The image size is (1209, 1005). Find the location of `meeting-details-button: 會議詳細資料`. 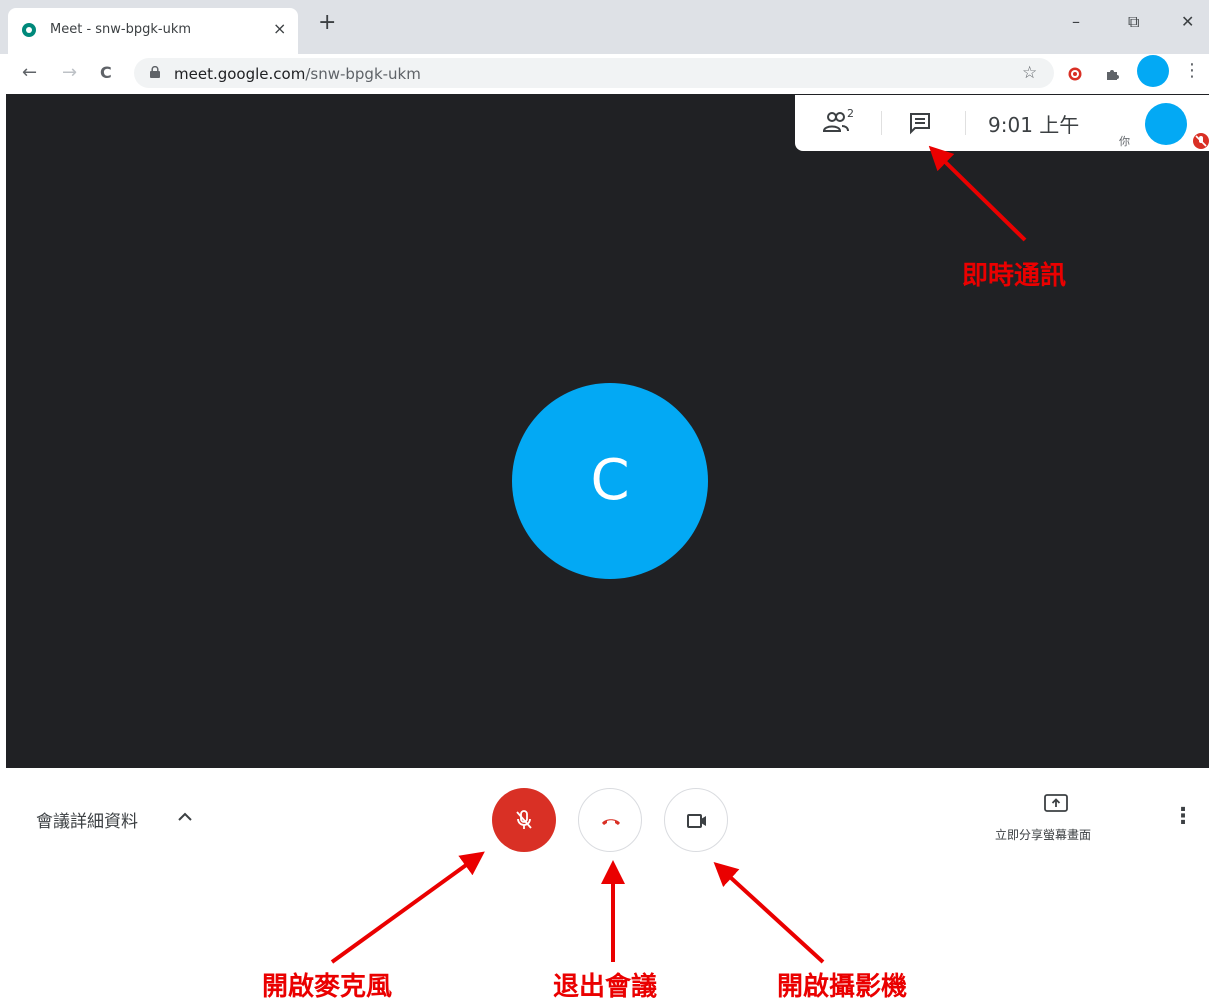

meeting-details-button: 會議詳細資料 is located at coordinates (87, 819).